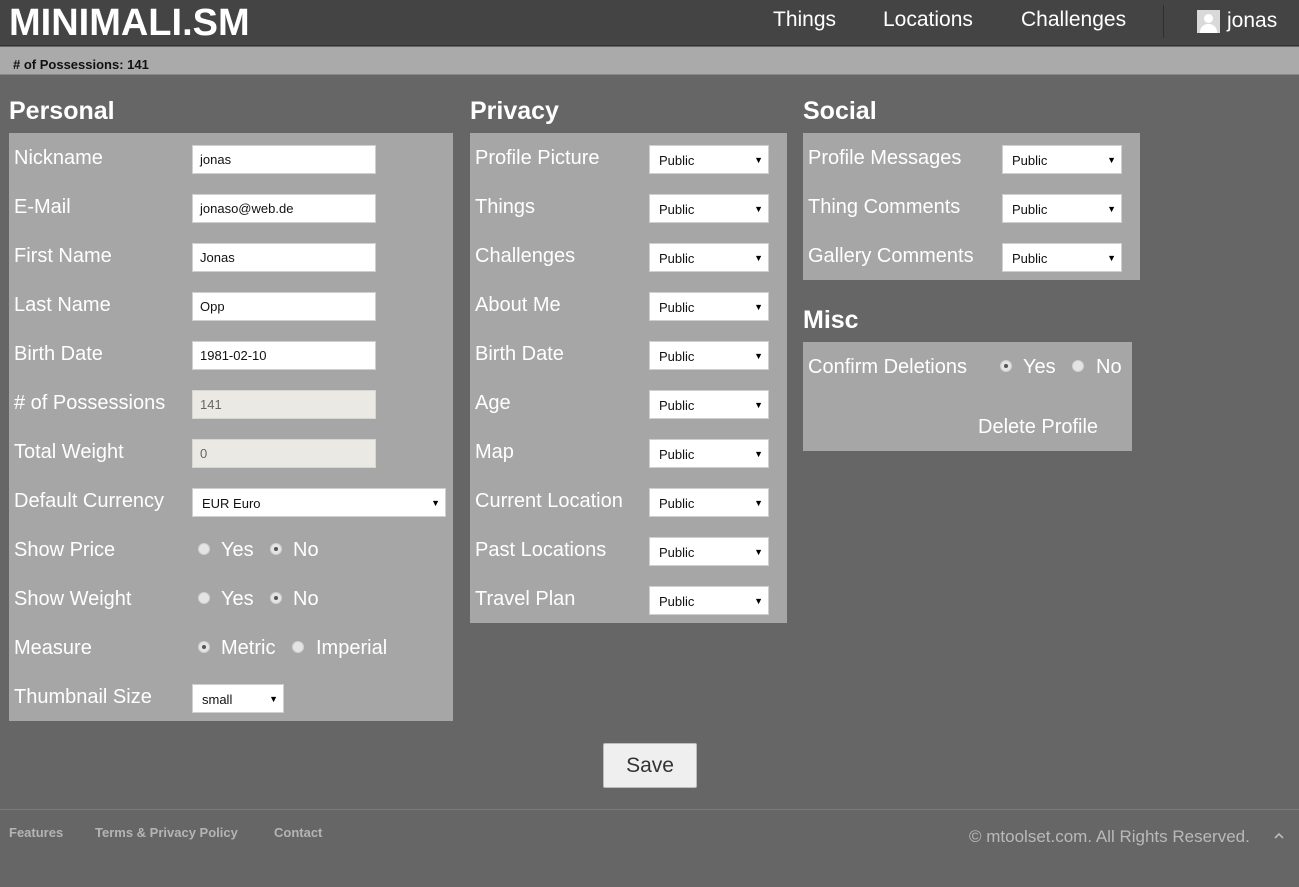 Image resolution: width=1299 pixels, height=887 pixels. What do you see at coordinates (81, 64) in the screenshot?
I see `possessions-count: # of Possessions: 141` at bounding box center [81, 64].